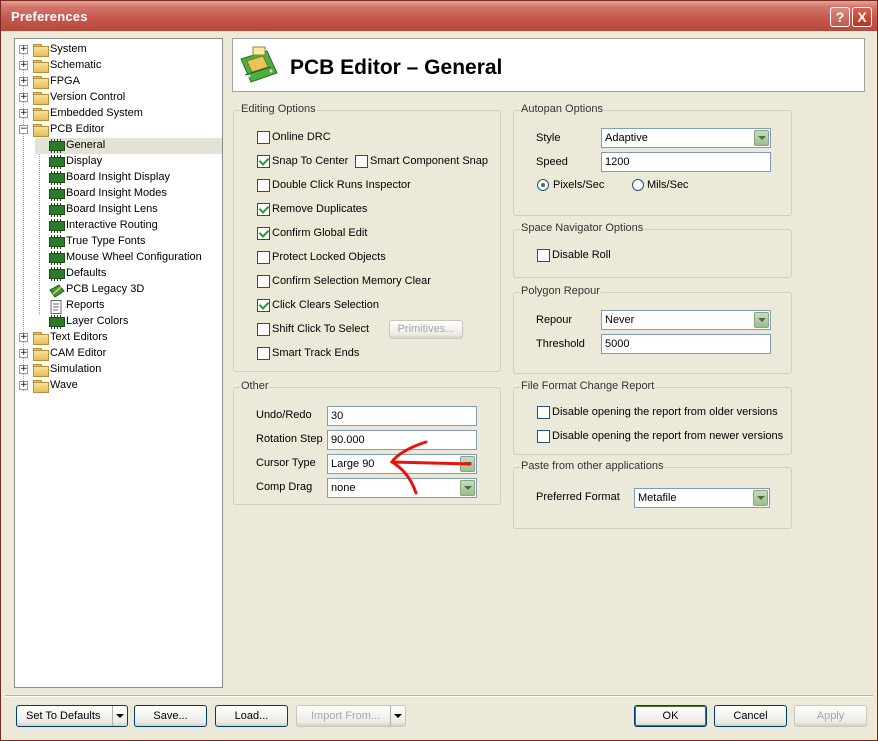 Image resolution: width=878 pixels, height=741 pixels. I want to click on apply-button: Apply, so click(830, 716).